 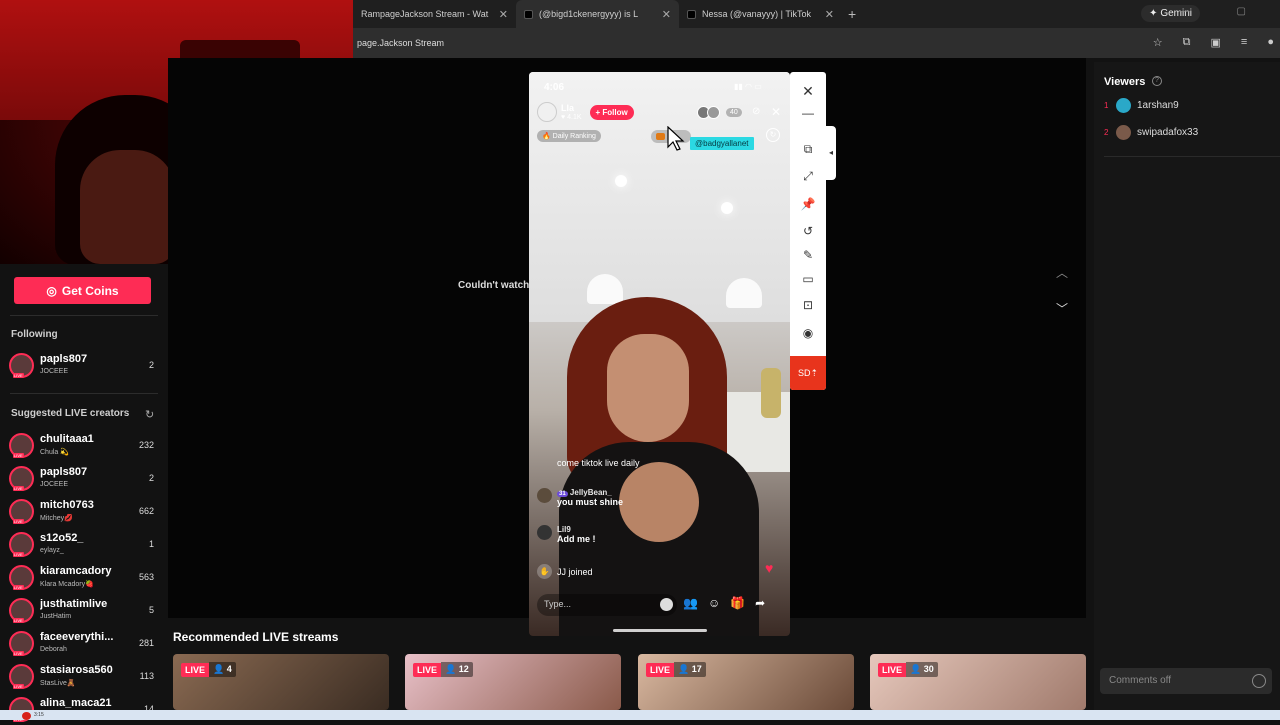 I want to click on media-icon: ≡, so click(x=1244, y=42).